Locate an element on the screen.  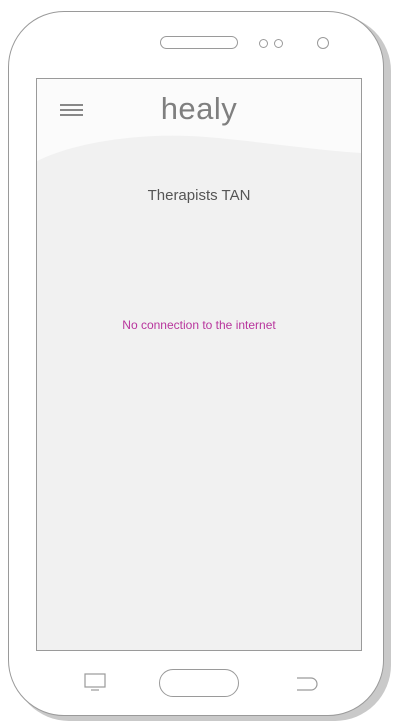
speaker-grille is located at coordinates (199, 42).